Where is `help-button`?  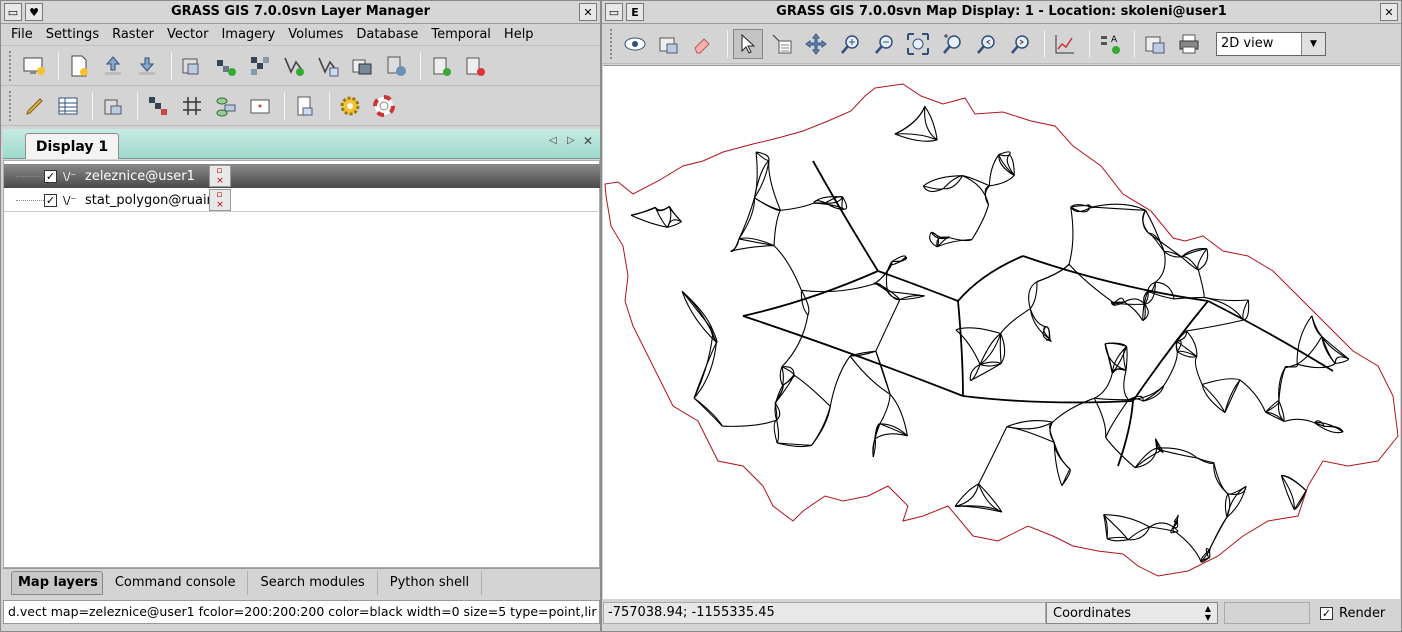
help-button is located at coordinates (384, 106).